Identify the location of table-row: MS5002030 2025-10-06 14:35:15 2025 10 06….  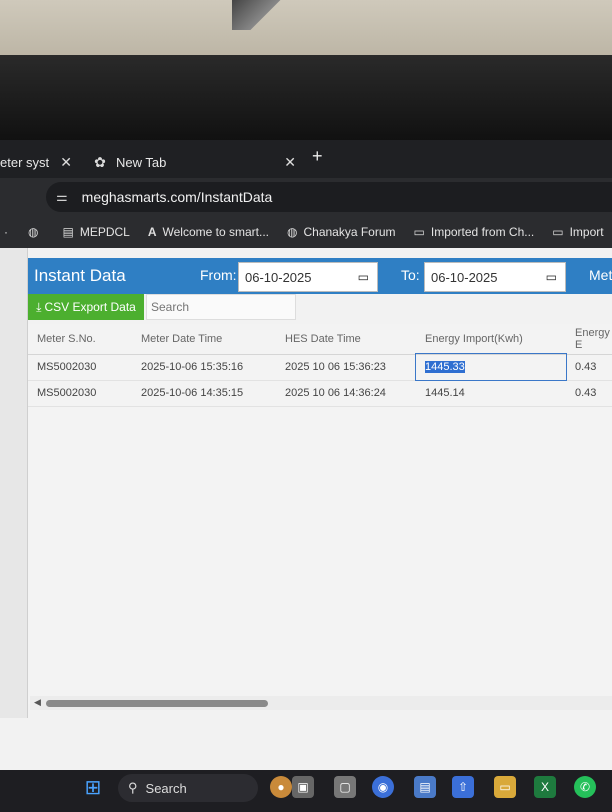
(320, 393).